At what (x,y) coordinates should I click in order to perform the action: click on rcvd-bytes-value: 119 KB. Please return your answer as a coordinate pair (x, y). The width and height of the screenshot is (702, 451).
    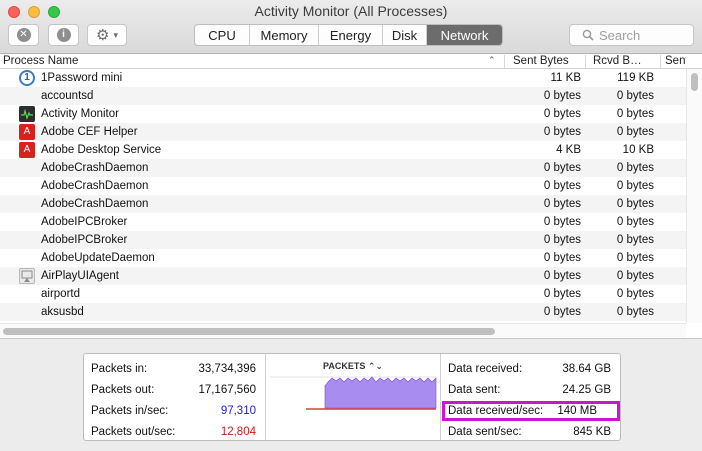
    Looking at the image, I should click on (635, 78).